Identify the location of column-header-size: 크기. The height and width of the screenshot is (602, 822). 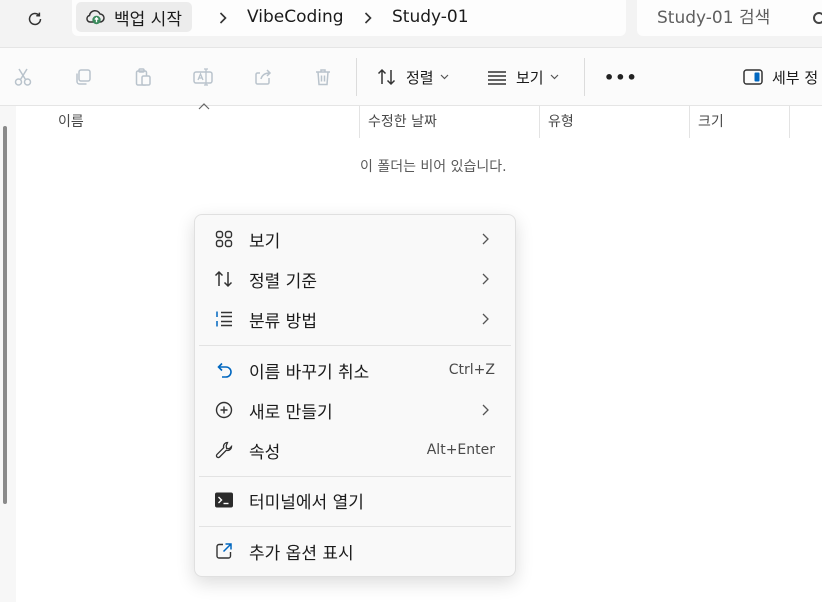
(711, 122).